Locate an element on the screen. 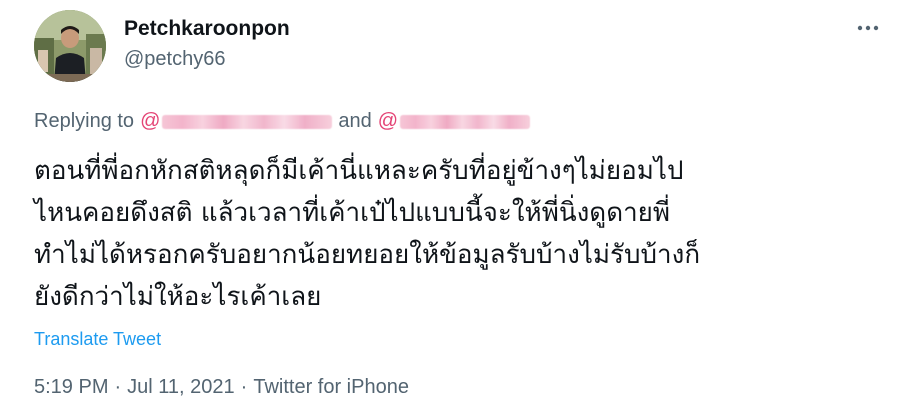 This screenshot has height=417, width=916. replying-label: Replying to is located at coordinates (84, 121).